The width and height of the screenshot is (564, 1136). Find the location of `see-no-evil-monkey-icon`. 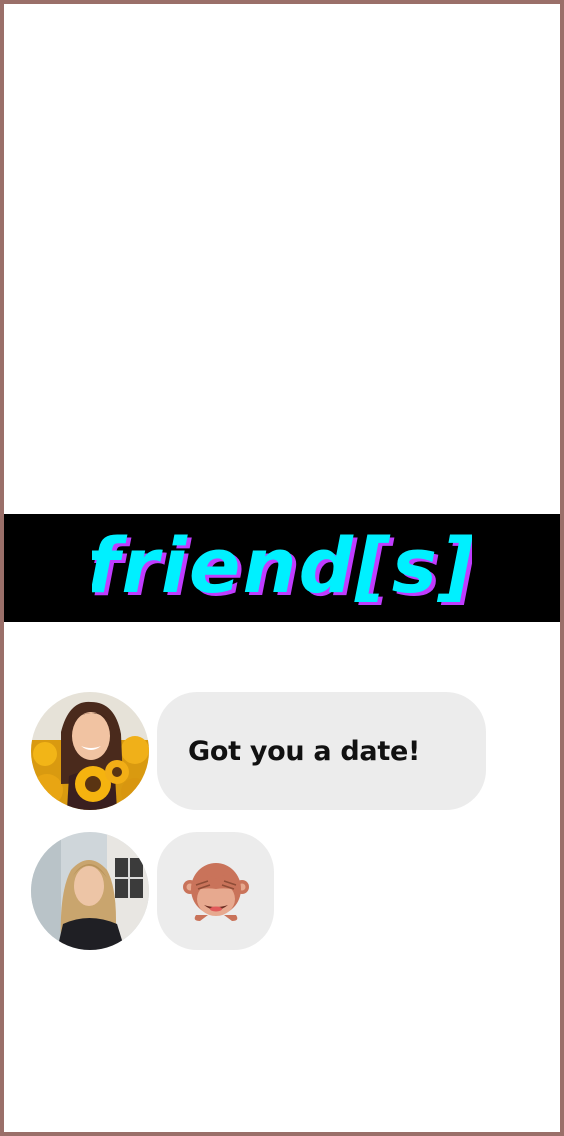

see-no-evil-monkey-icon is located at coordinates (215, 892).